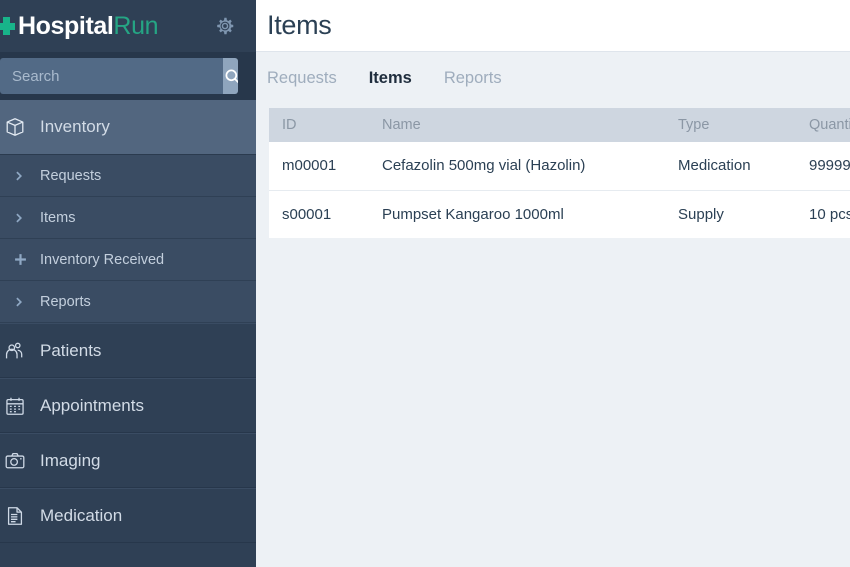 The height and width of the screenshot is (567, 850). I want to click on sidebar-item-label: Items, so click(58, 217).